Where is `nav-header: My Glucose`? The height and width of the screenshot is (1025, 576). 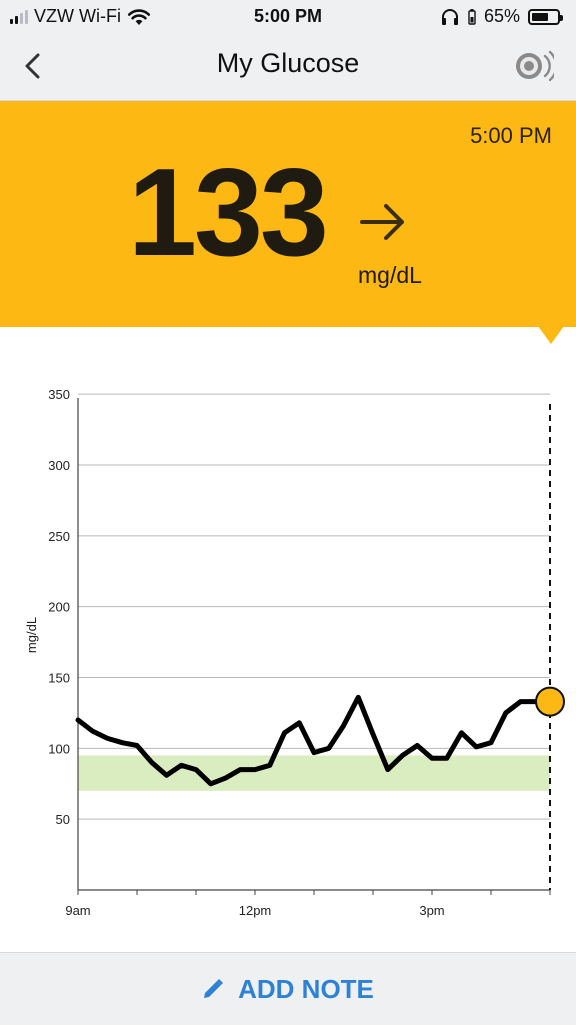
nav-header: My Glucose is located at coordinates (288, 67).